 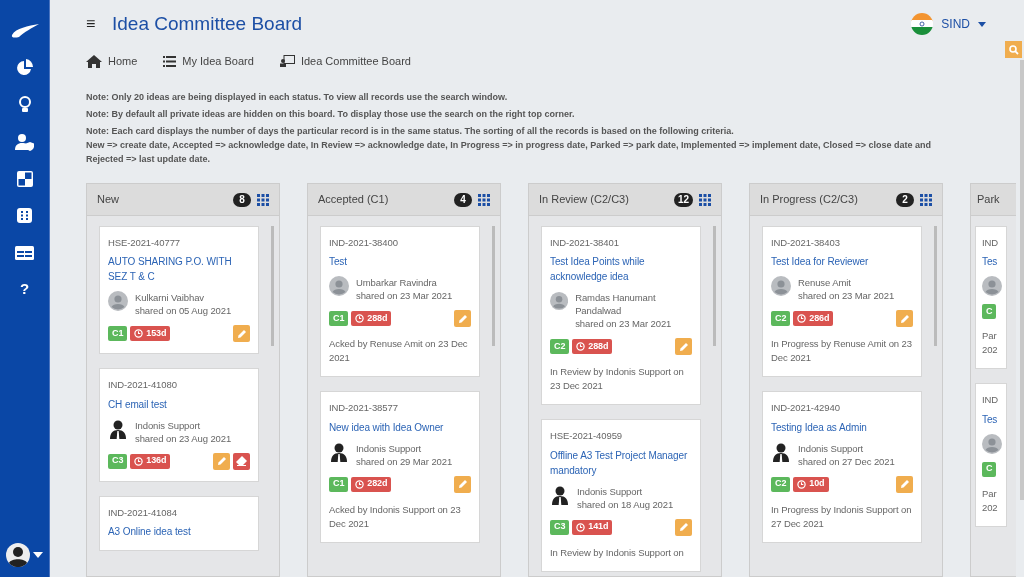 I want to click on idea-card: IND-2021-41080 CH email test Indonis Support shared on 23 Aug 2021 C3 136d, so click(x=179, y=425).